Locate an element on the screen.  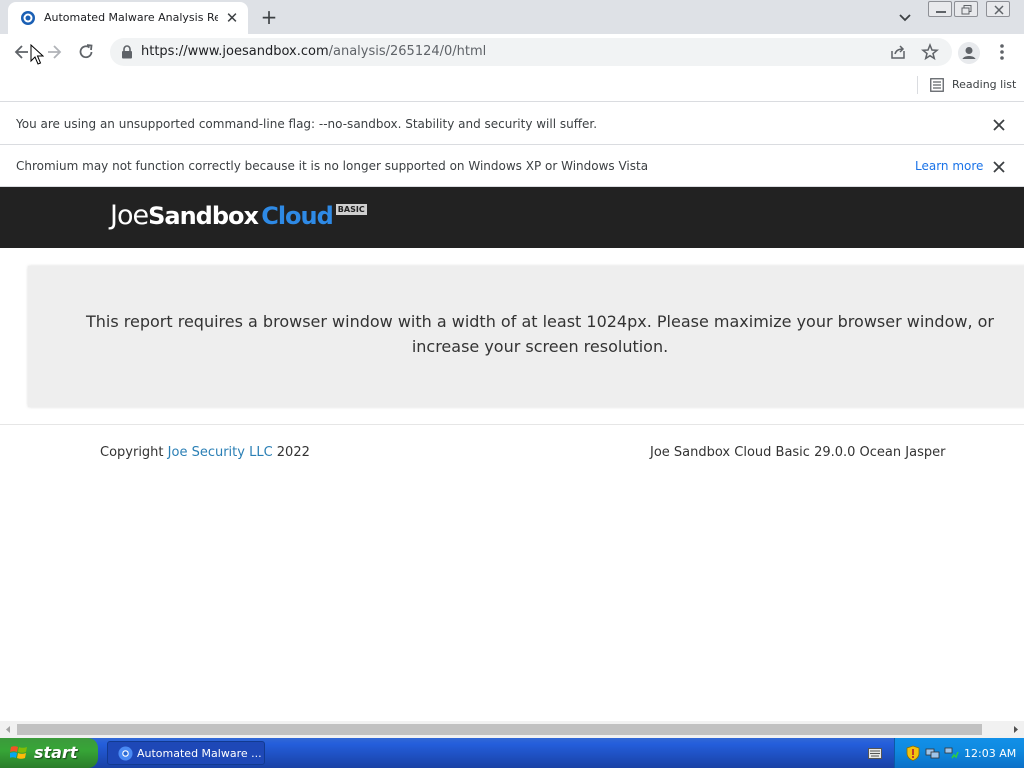
favicon-icon is located at coordinates (28, 18).